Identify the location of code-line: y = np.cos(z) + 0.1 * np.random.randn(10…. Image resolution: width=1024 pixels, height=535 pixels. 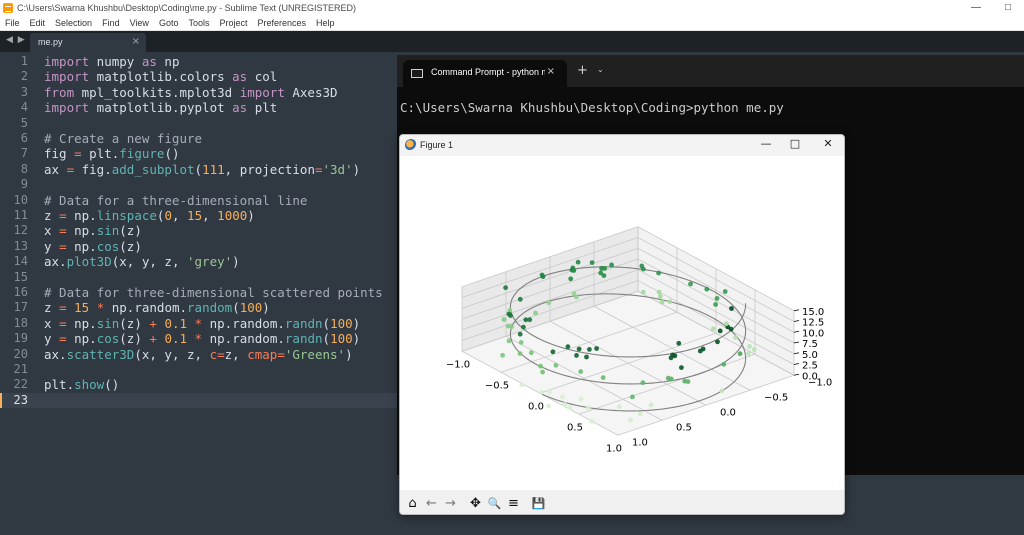
(202, 338).